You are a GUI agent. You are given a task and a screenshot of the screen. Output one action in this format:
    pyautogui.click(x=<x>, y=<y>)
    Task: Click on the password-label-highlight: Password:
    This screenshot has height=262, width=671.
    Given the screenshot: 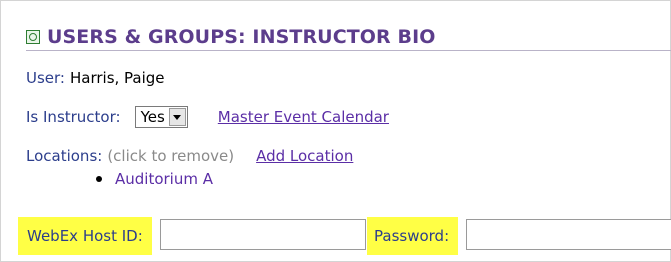 What is the action you would take?
    pyautogui.click(x=412, y=236)
    